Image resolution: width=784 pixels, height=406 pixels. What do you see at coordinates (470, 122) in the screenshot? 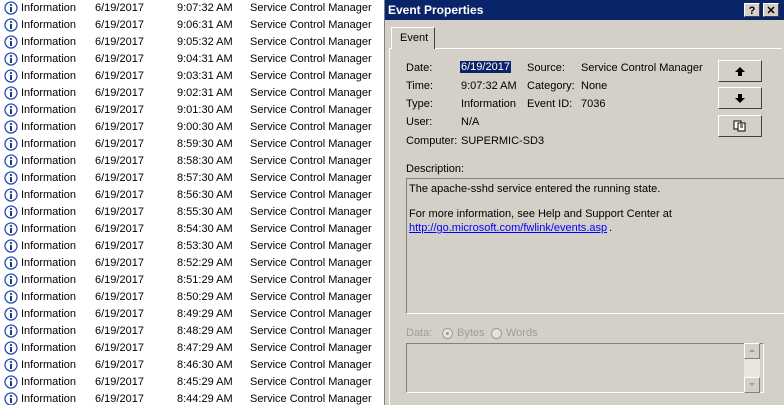
I see `user-value: N/A` at bounding box center [470, 122].